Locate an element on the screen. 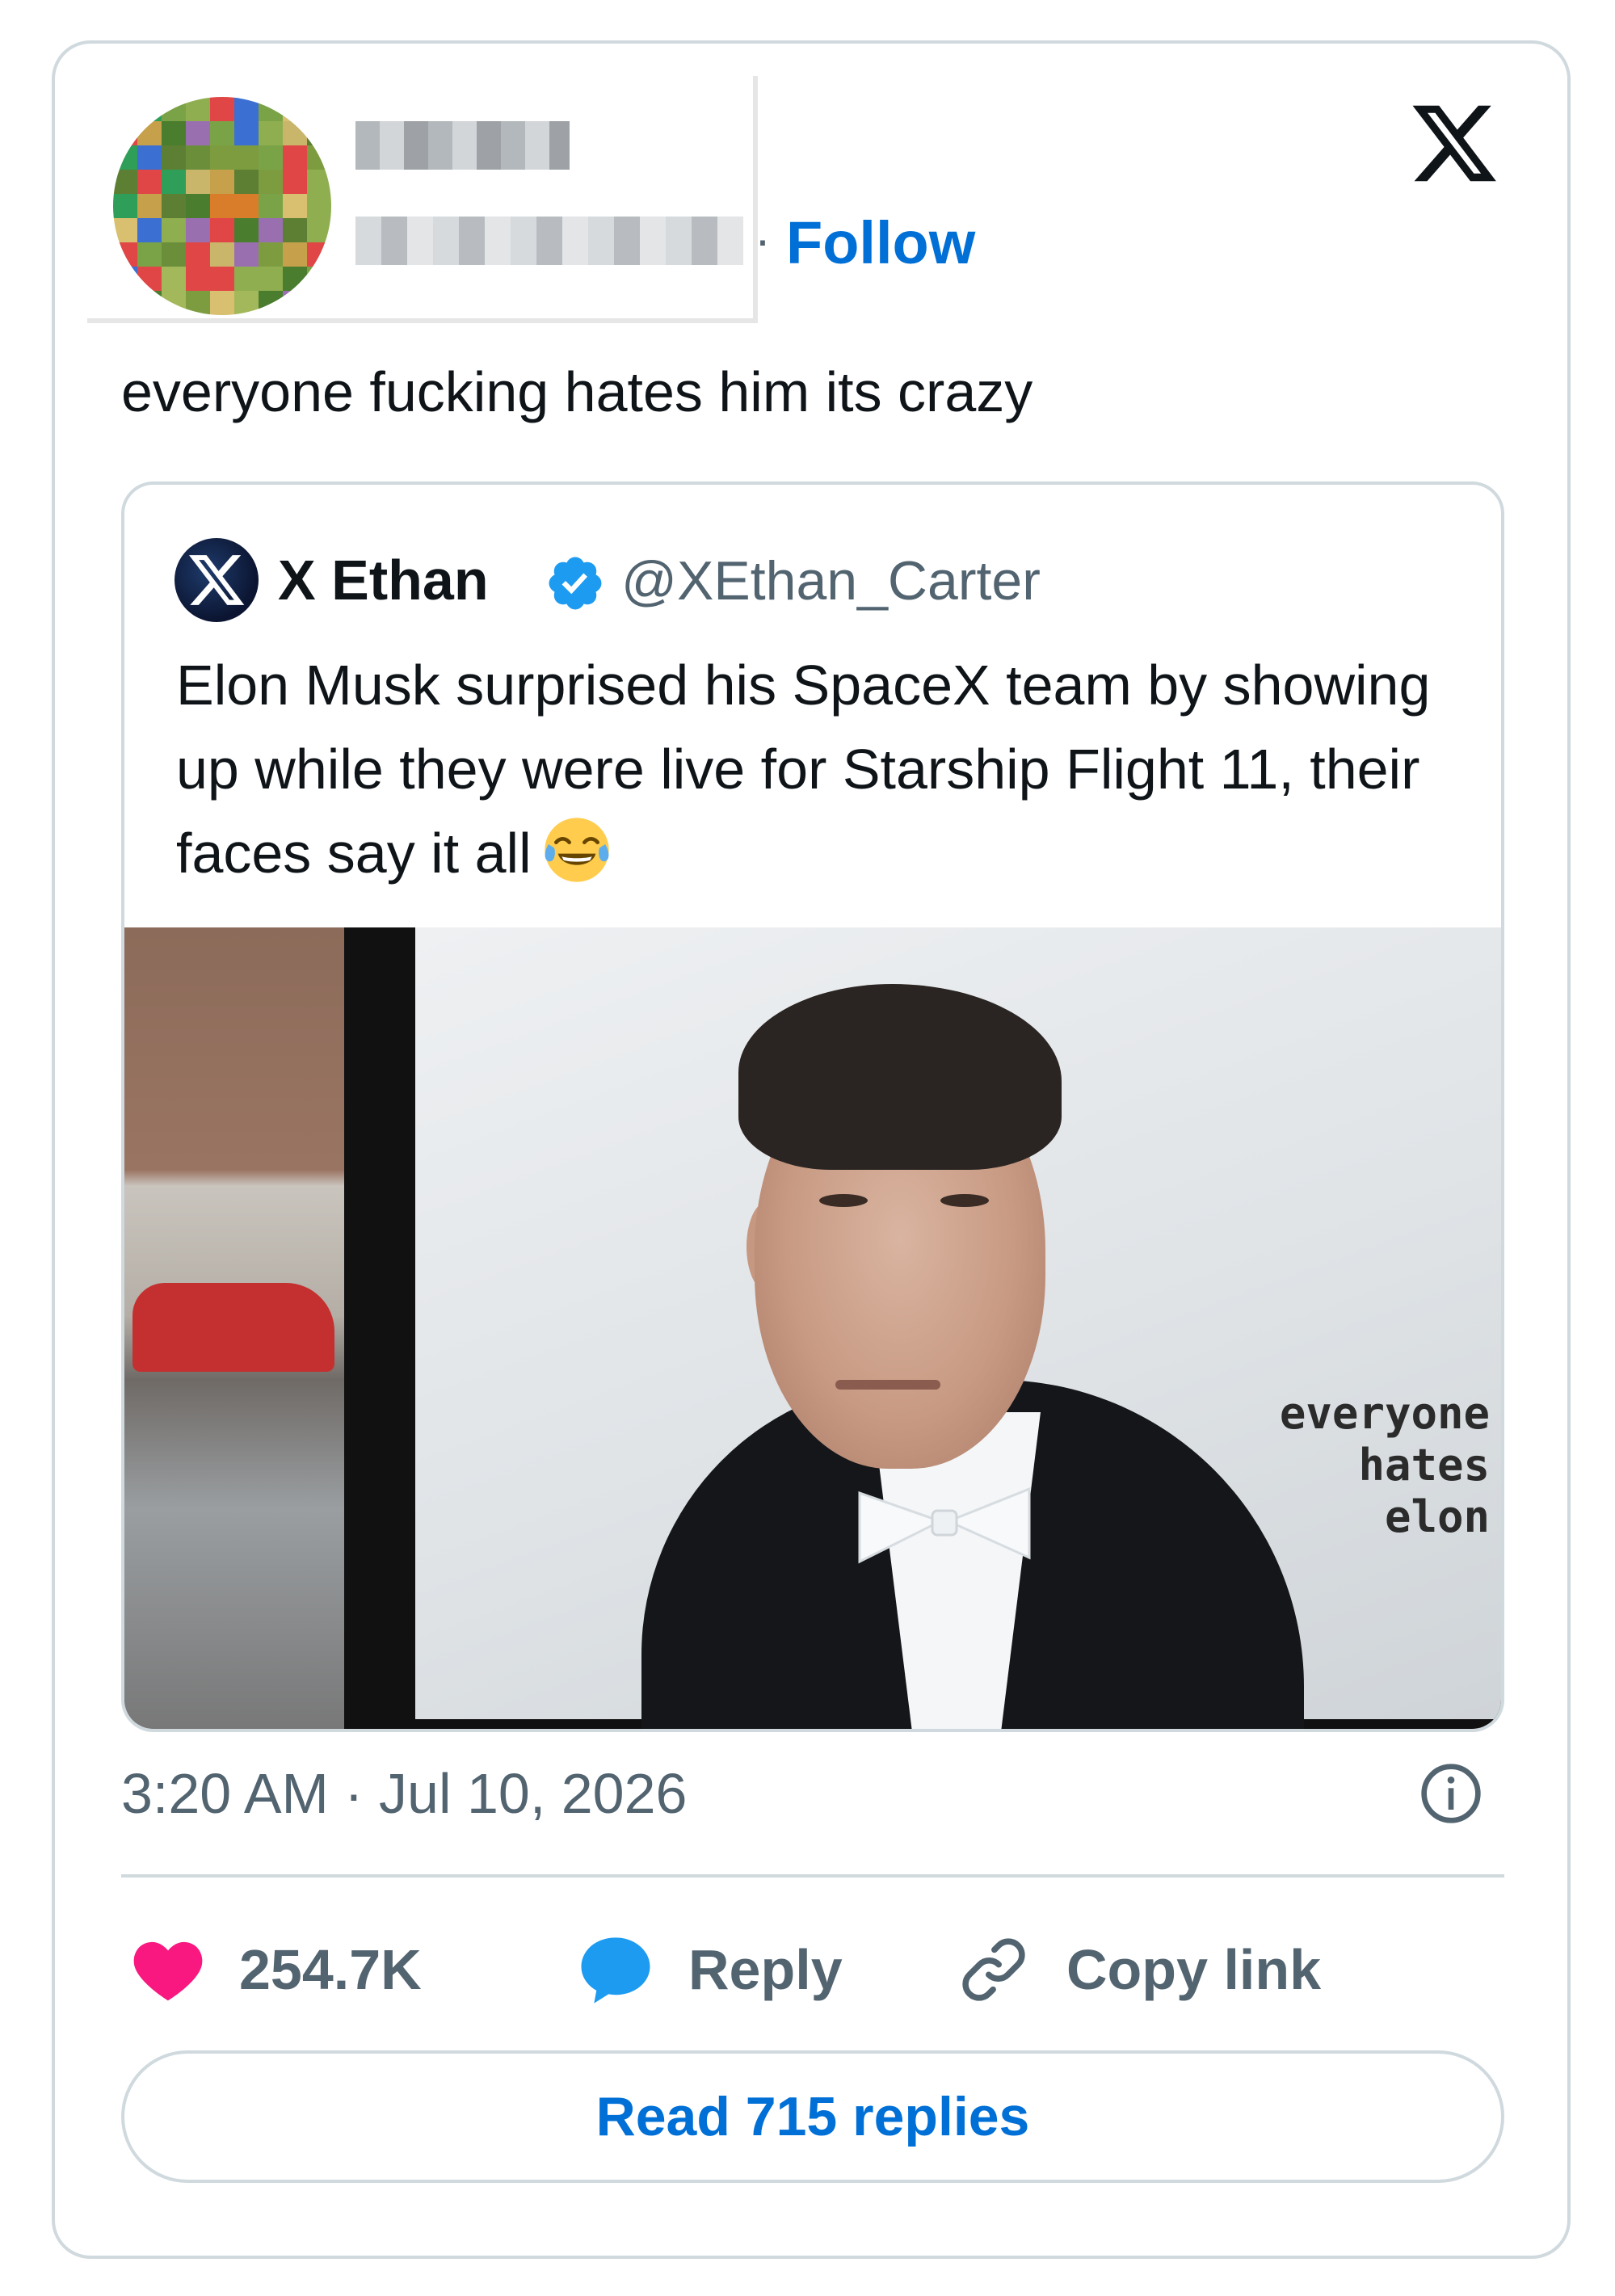 The height and width of the screenshot is (2296, 1615). copy-link-label: Copy link is located at coordinates (1194, 1969).